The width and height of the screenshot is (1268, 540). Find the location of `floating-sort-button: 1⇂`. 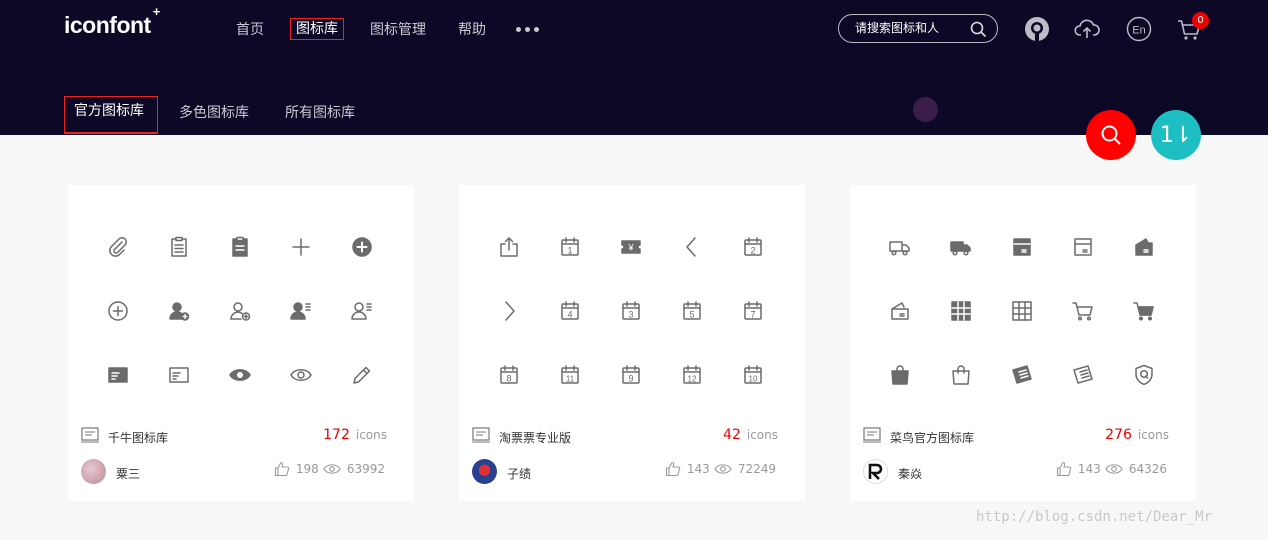

floating-sort-button: 1⇂ is located at coordinates (1176, 135).